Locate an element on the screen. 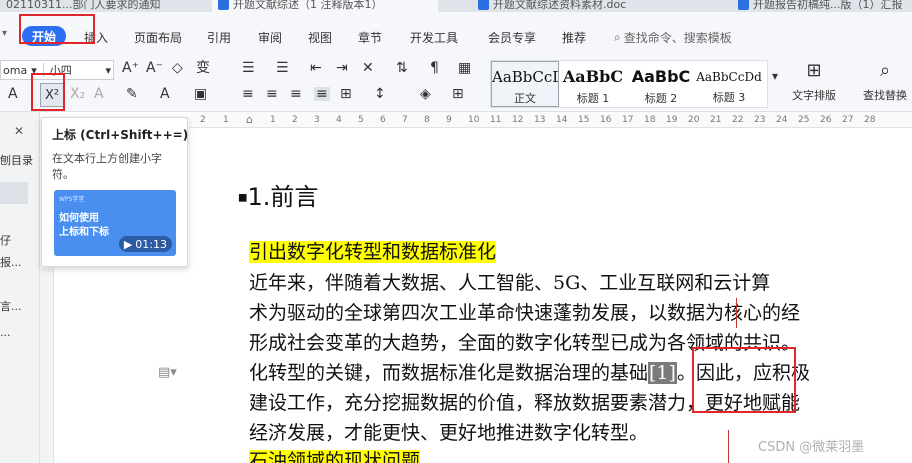 This screenshot has height=463, width=912. document-tab-label: 开题报告初稿纯...版（1）汇报 is located at coordinates (828, 5).